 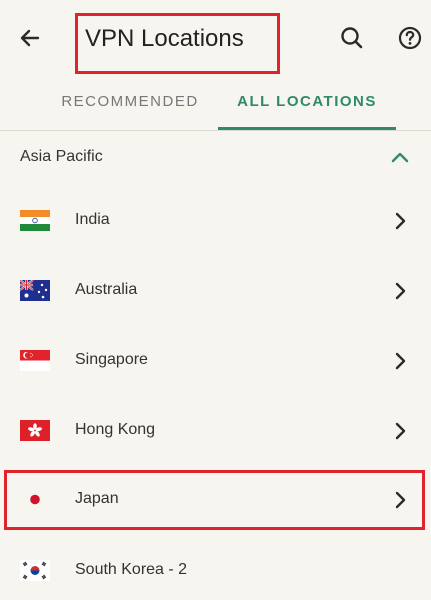 I want to click on location-row-hong-kong: Hong Kong, so click(x=215, y=431).